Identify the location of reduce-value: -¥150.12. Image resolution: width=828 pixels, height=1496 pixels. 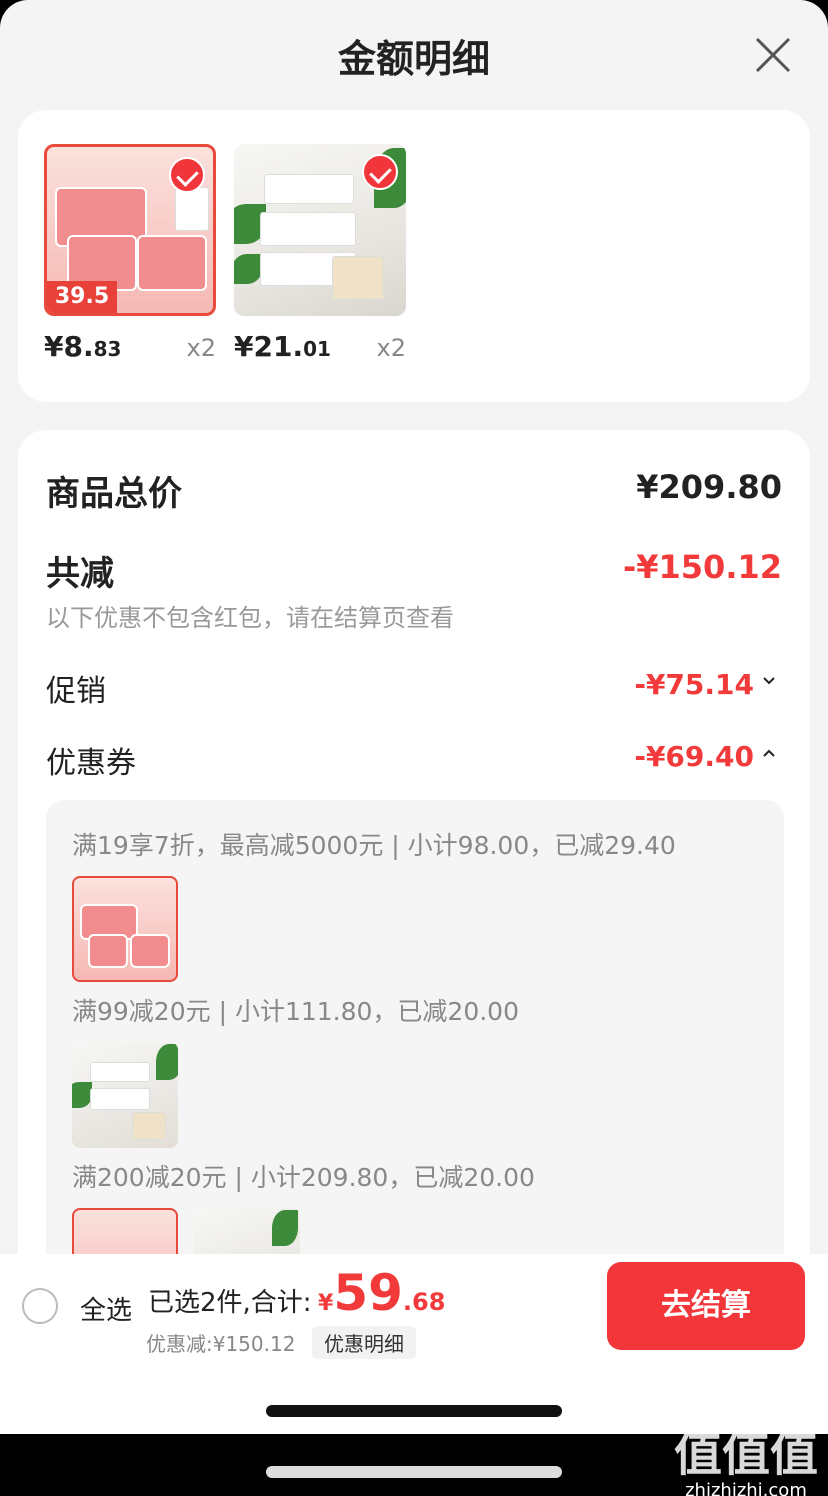
(702, 567).